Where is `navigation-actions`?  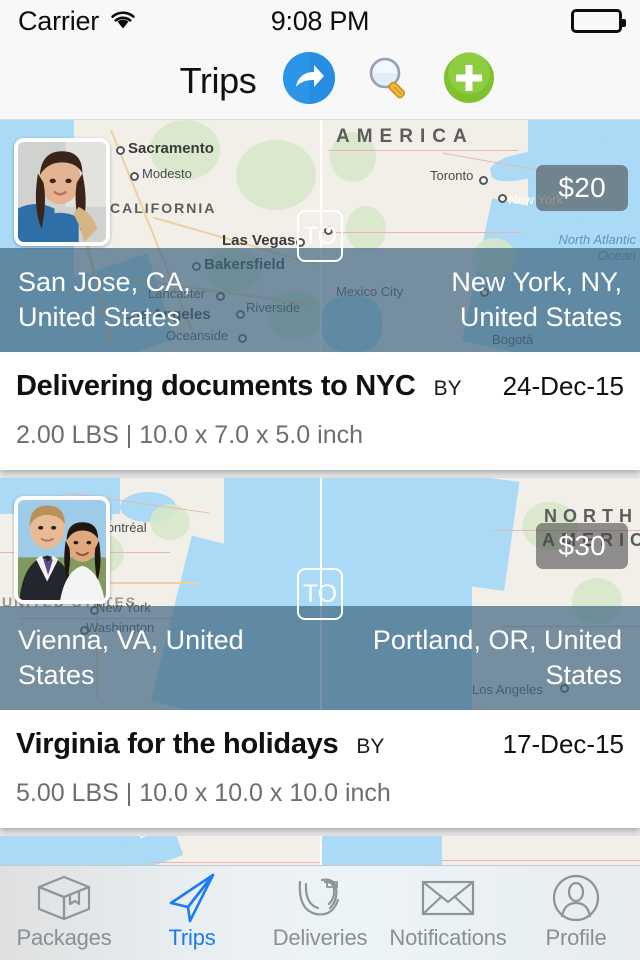
navigation-actions is located at coordinates (389, 80).